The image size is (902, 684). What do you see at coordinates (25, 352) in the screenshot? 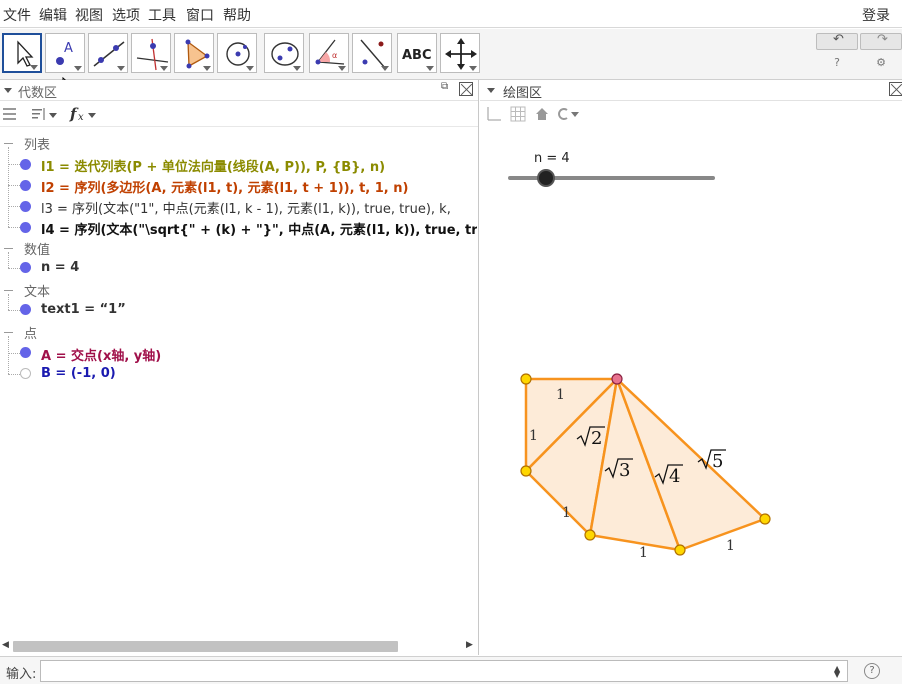
I see `visibility-toggle-A` at bounding box center [25, 352].